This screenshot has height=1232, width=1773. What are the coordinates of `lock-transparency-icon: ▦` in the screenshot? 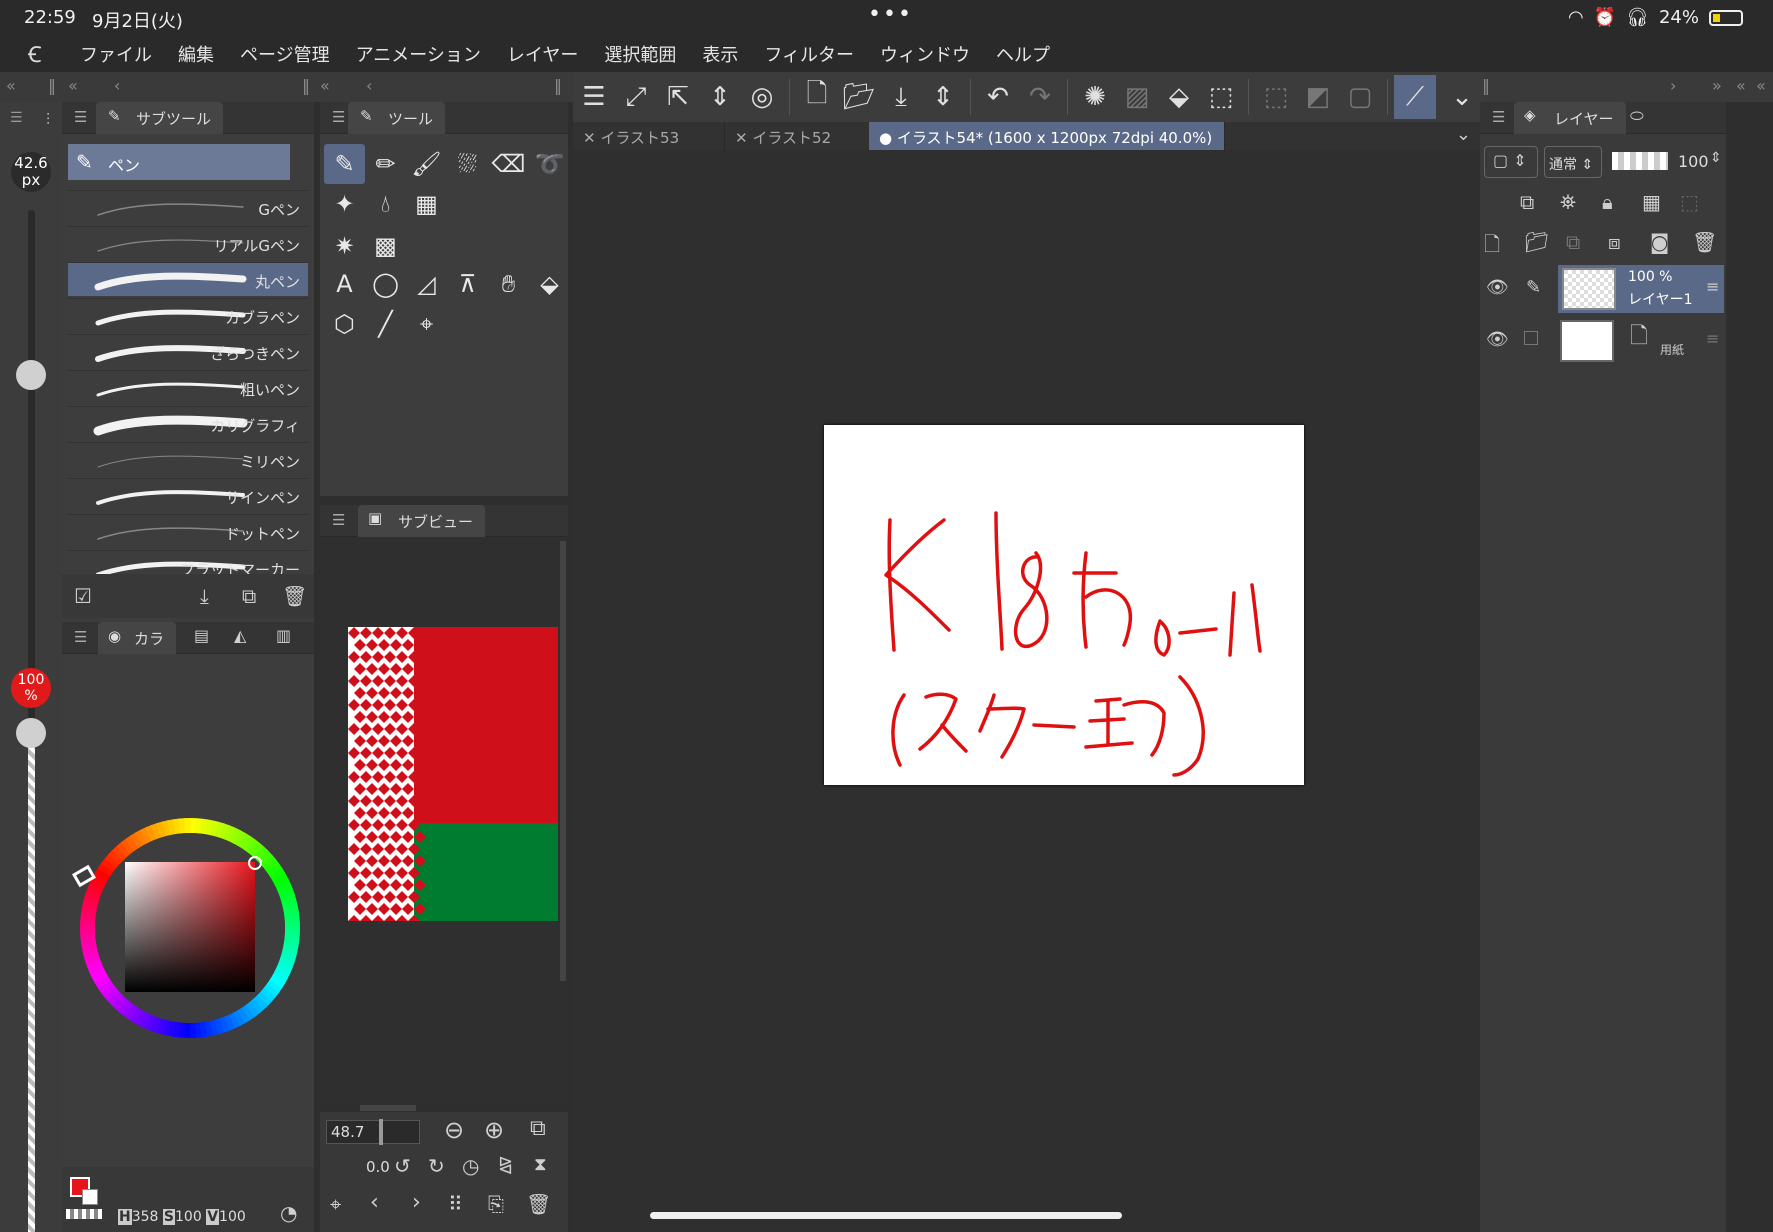 It's located at (1651, 202).